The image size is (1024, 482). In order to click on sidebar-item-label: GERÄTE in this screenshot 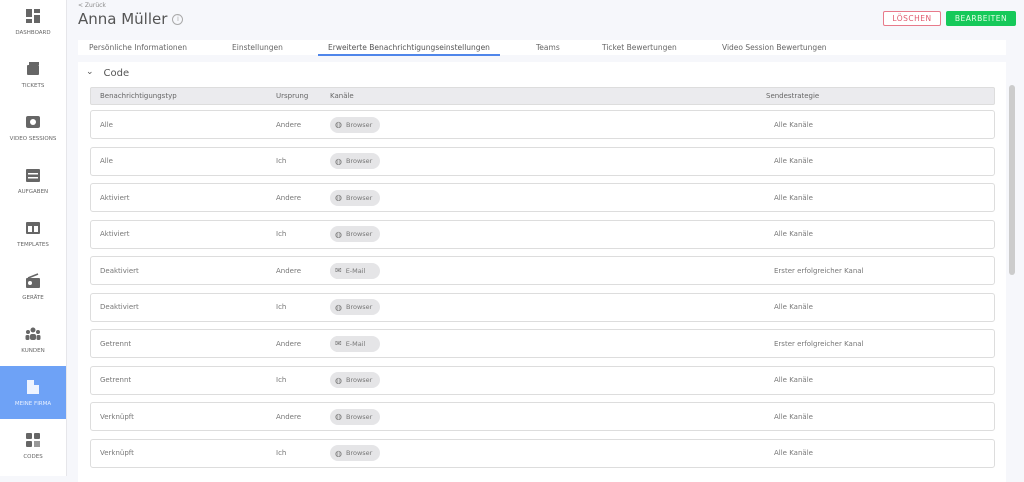, I will do `click(33, 298)`.